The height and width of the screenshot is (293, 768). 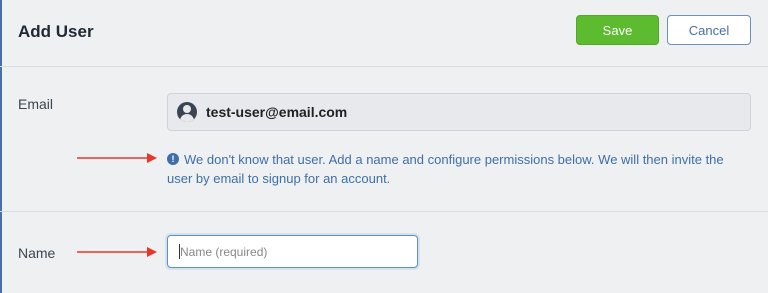 What do you see at coordinates (617, 30) in the screenshot?
I see `save-button: Save` at bounding box center [617, 30].